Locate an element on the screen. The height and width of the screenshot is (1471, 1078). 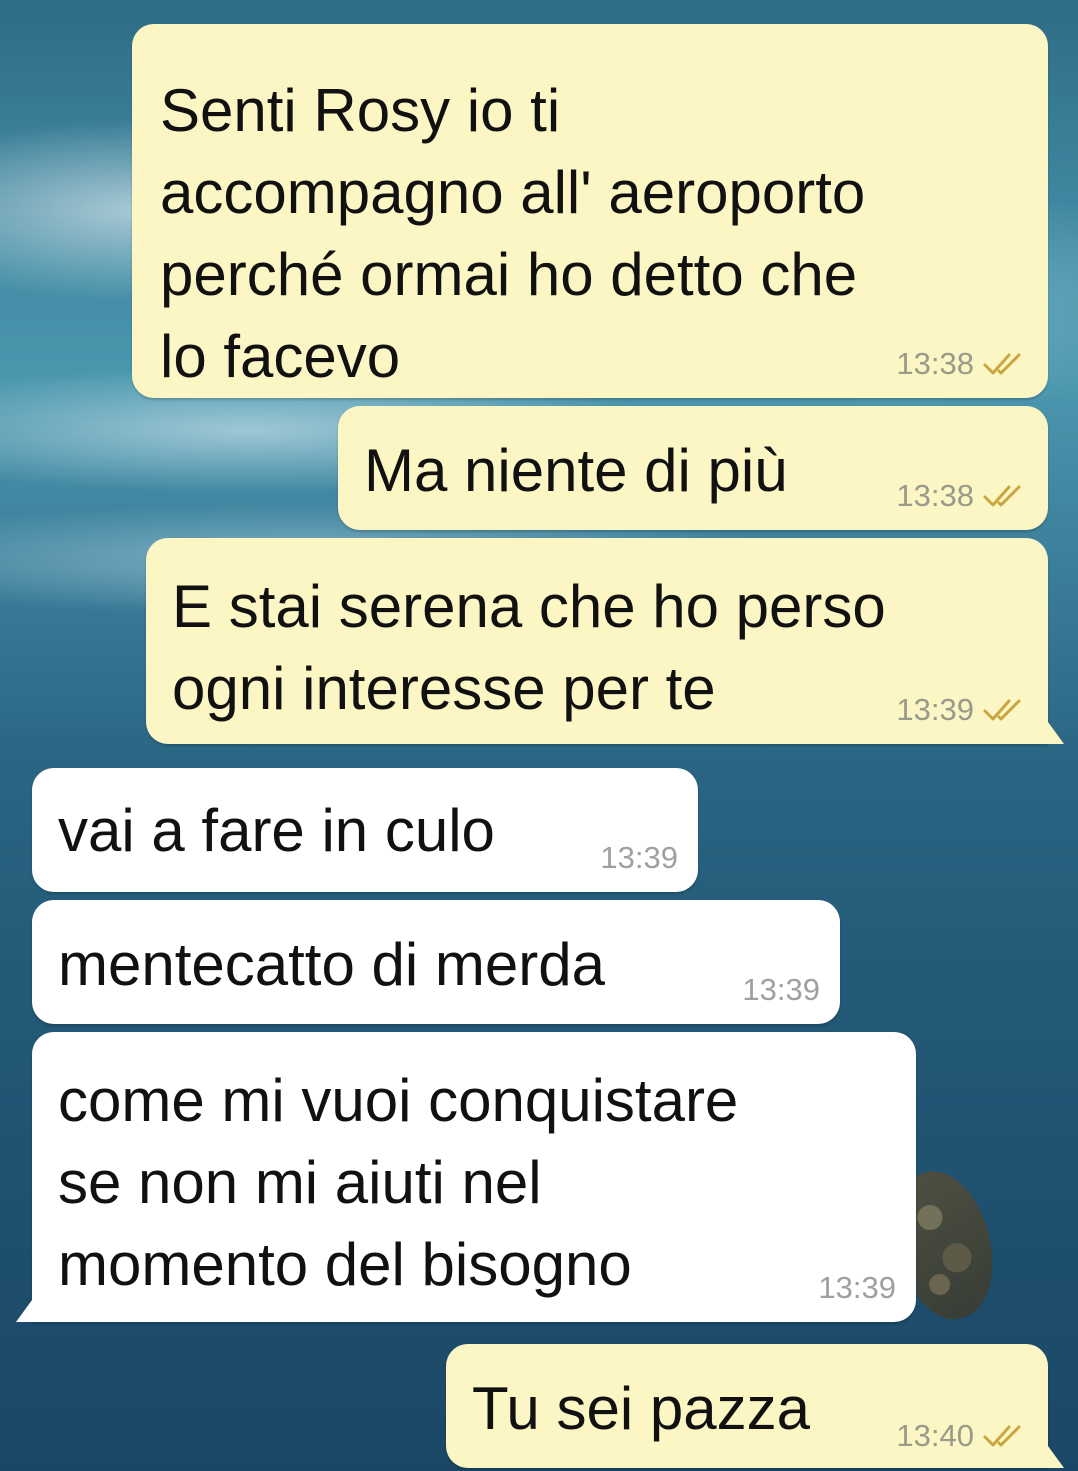
message-text: Ma niente di più is located at coordinates (576, 470).